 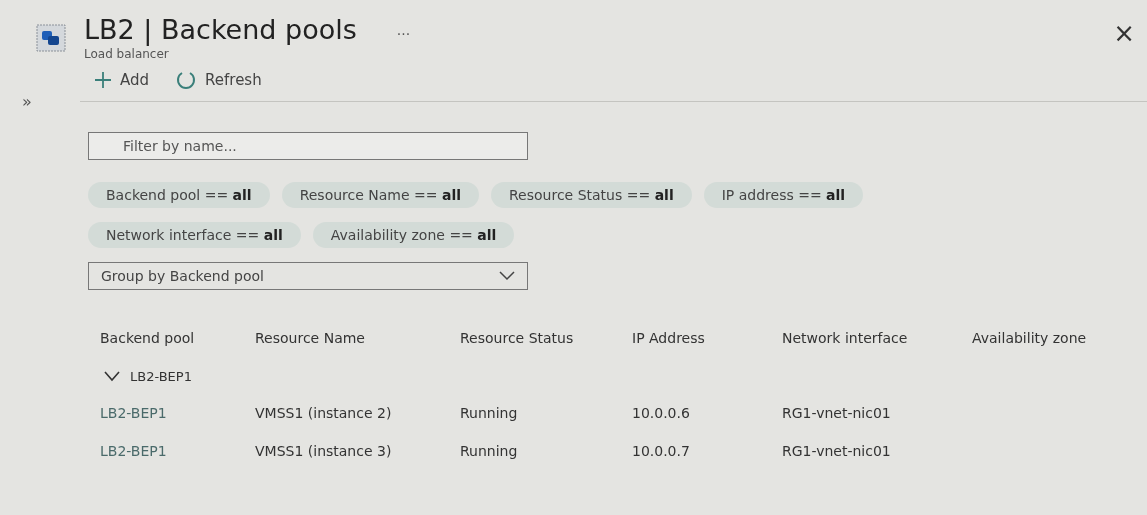 I want to click on group-row: LB2-BEP1, so click(x=140, y=376).